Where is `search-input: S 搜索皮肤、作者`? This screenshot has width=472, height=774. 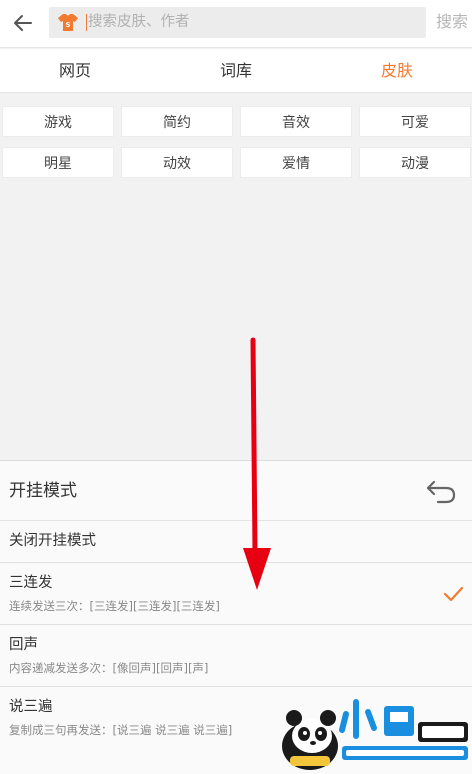
search-input: S 搜索皮肤、作者 is located at coordinates (237, 22).